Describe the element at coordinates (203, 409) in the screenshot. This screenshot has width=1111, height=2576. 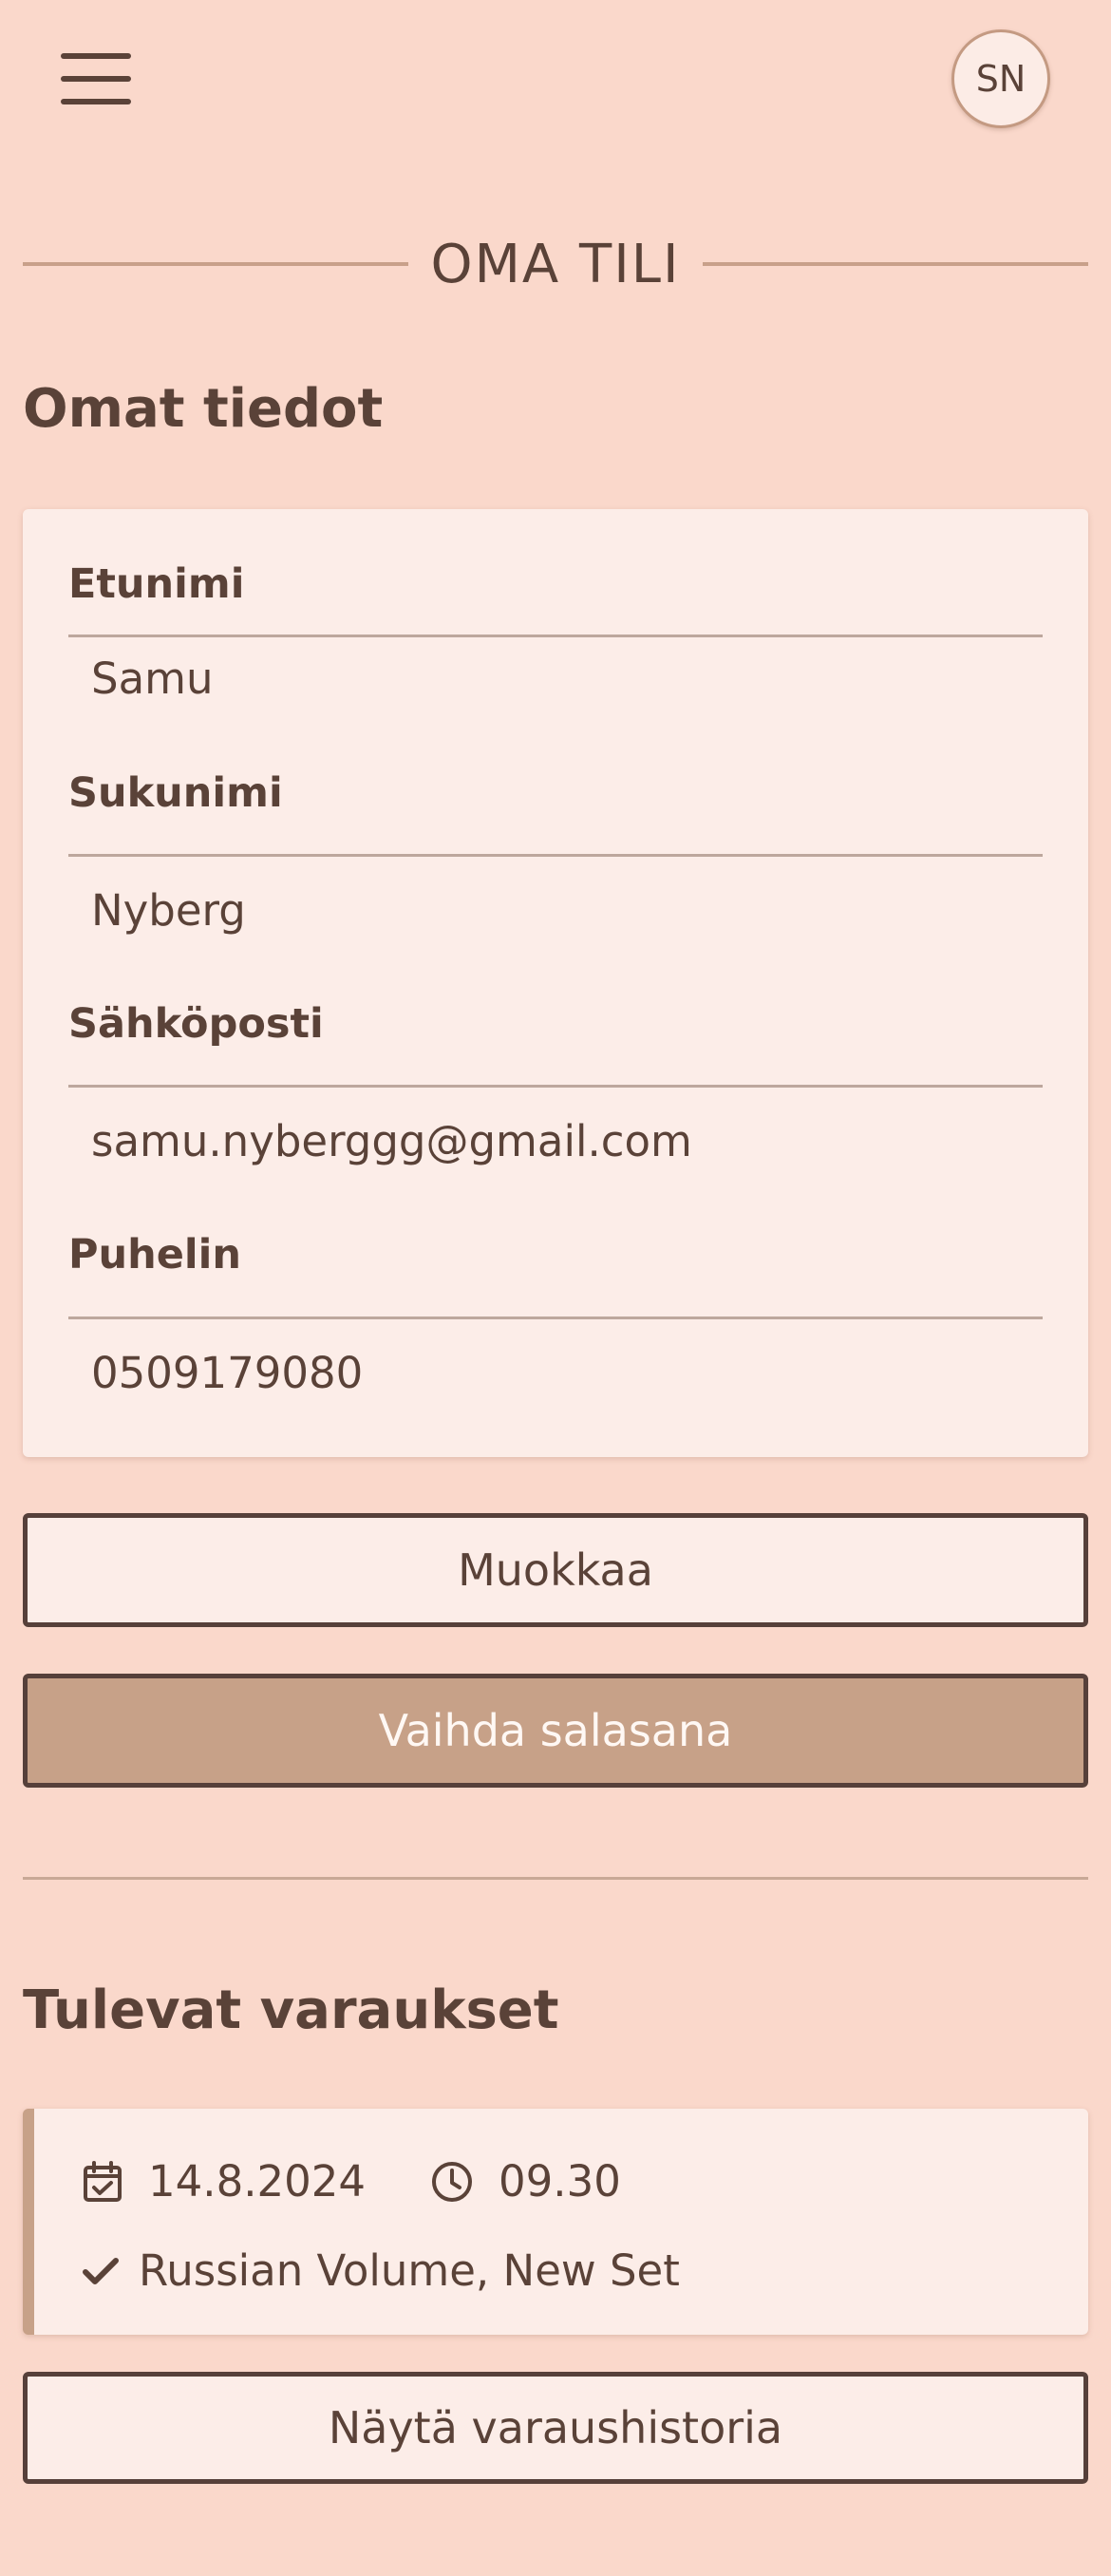
I see `profile-section-title: Omat tiedot` at that location.